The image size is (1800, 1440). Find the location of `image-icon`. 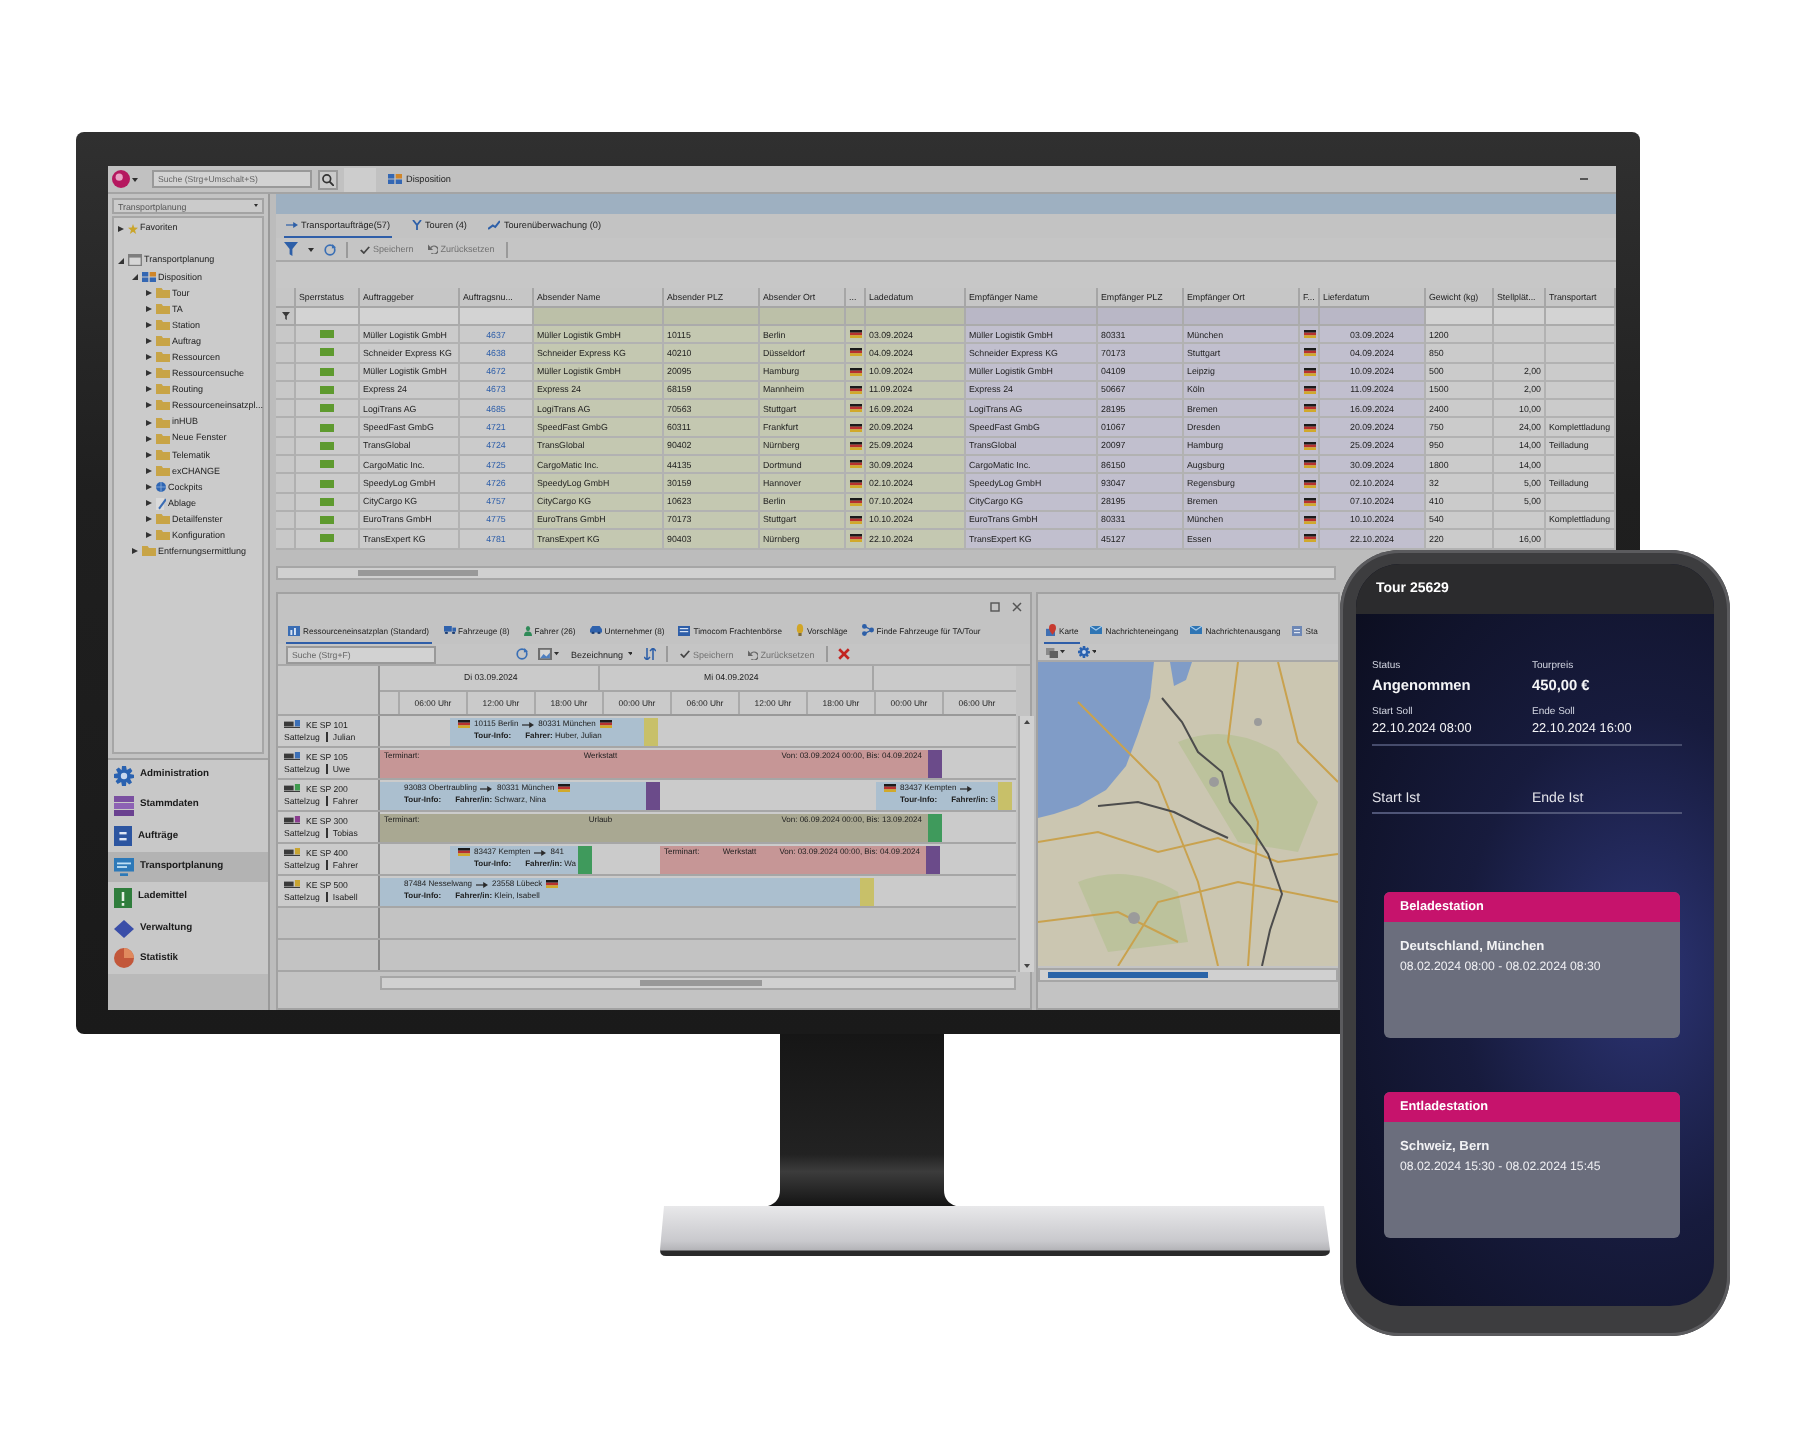

image-icon is located at coordinates (545, 654).